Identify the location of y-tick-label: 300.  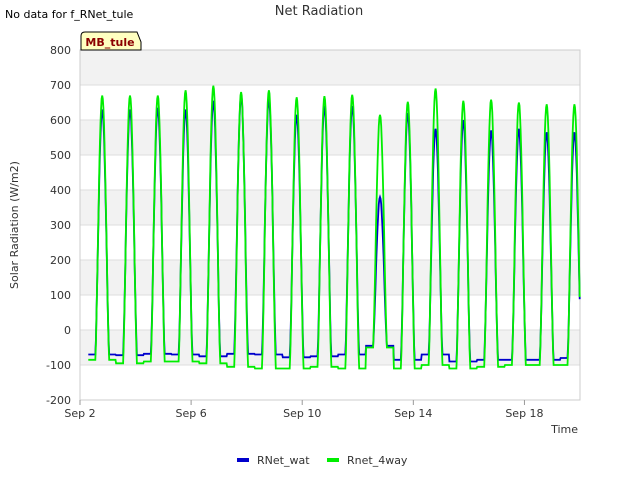
(60, 225).